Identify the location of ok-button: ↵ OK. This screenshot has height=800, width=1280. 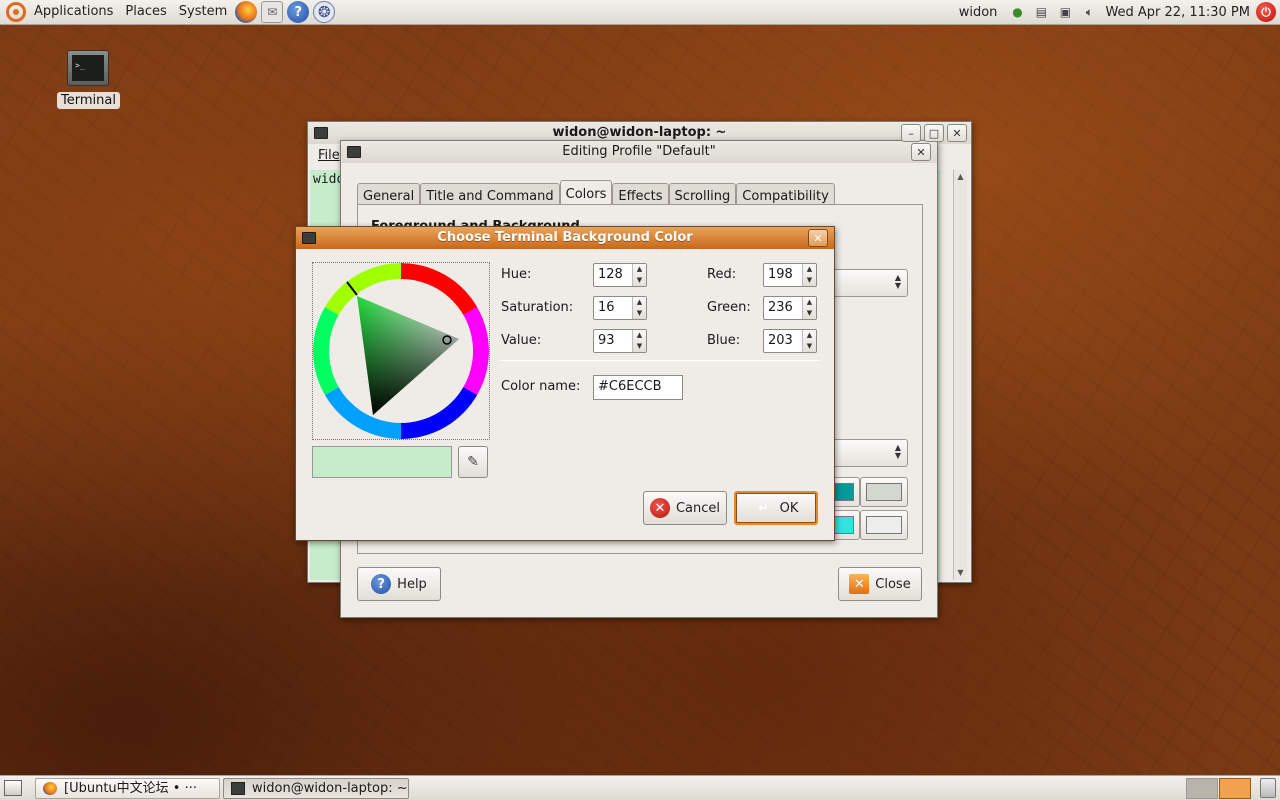
(776, 508).